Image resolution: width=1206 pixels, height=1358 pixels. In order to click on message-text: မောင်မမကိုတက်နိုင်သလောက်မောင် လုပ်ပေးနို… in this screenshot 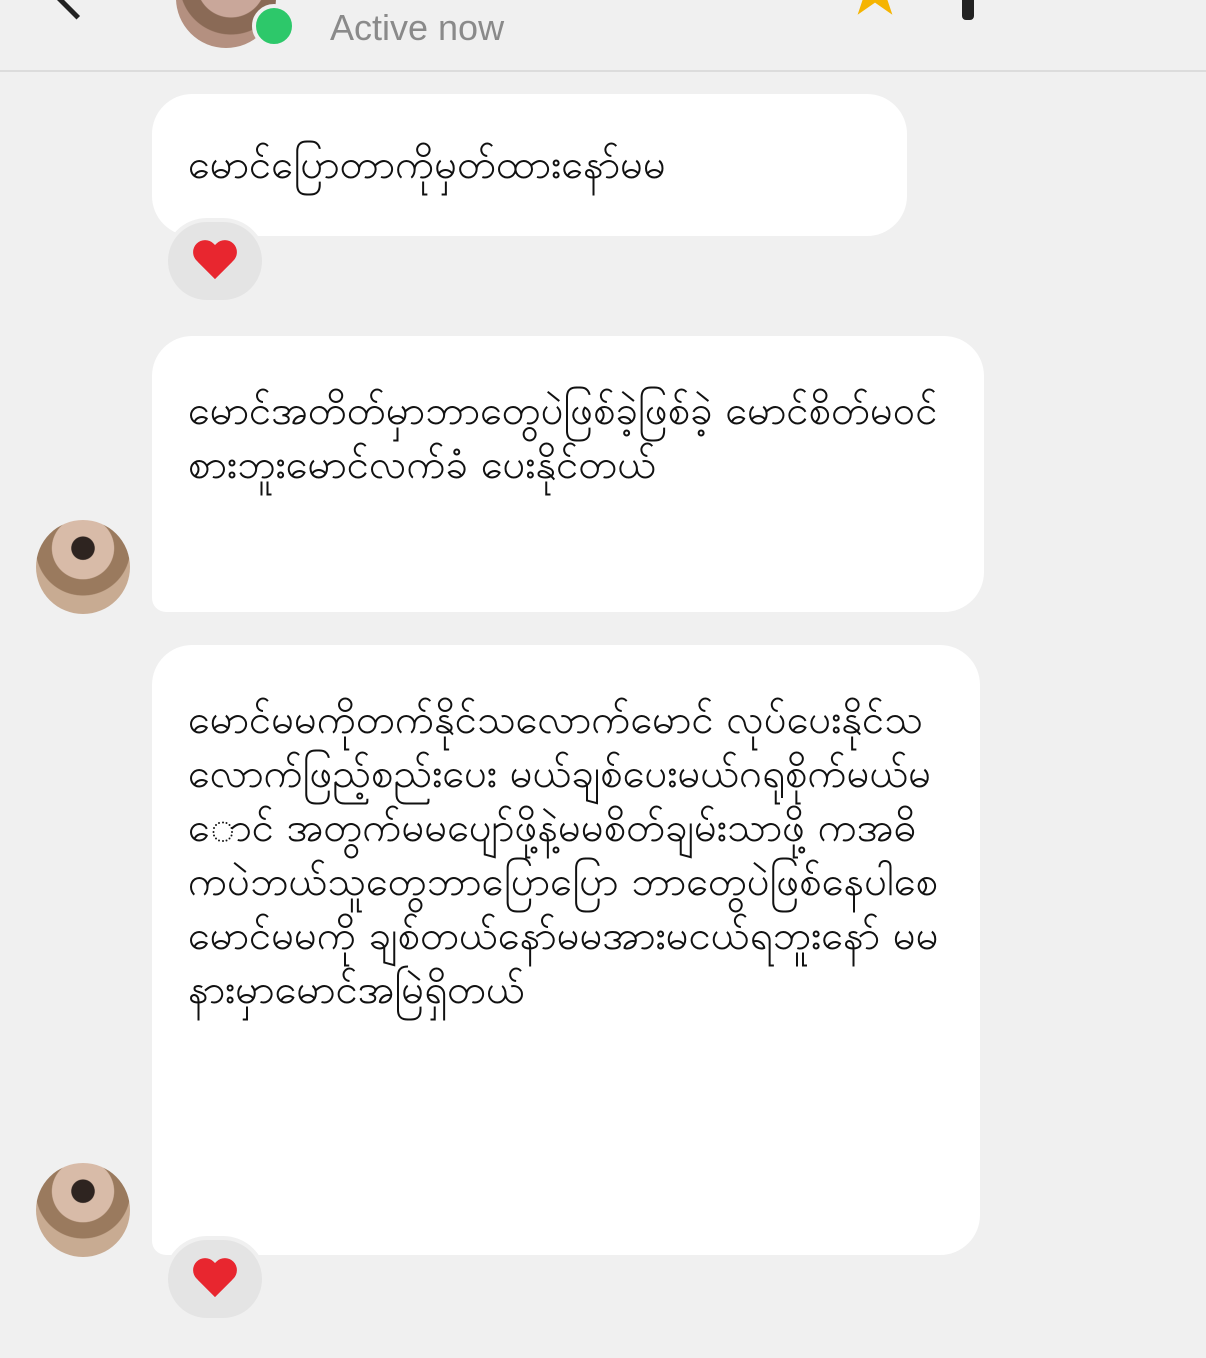, I will do `click(563, 855)`.